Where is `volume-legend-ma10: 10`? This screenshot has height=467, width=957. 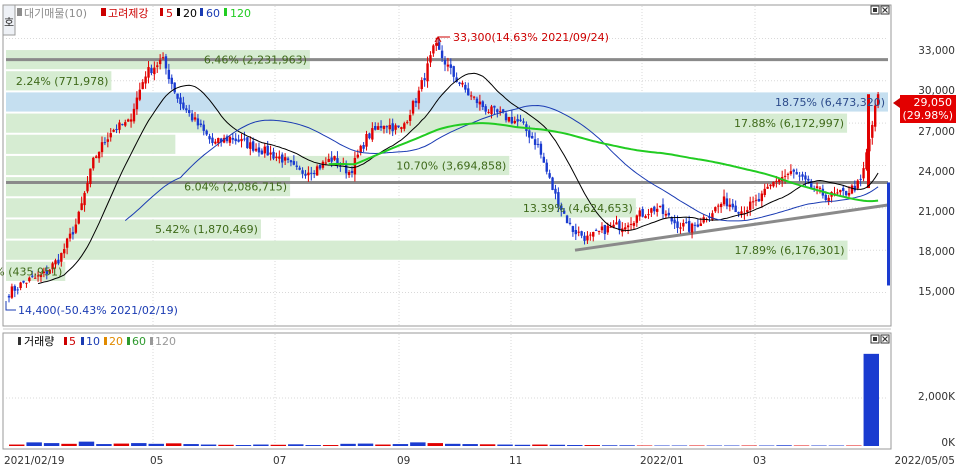
volume-legend-ma10: 10 is located at coordinates (93, 341).